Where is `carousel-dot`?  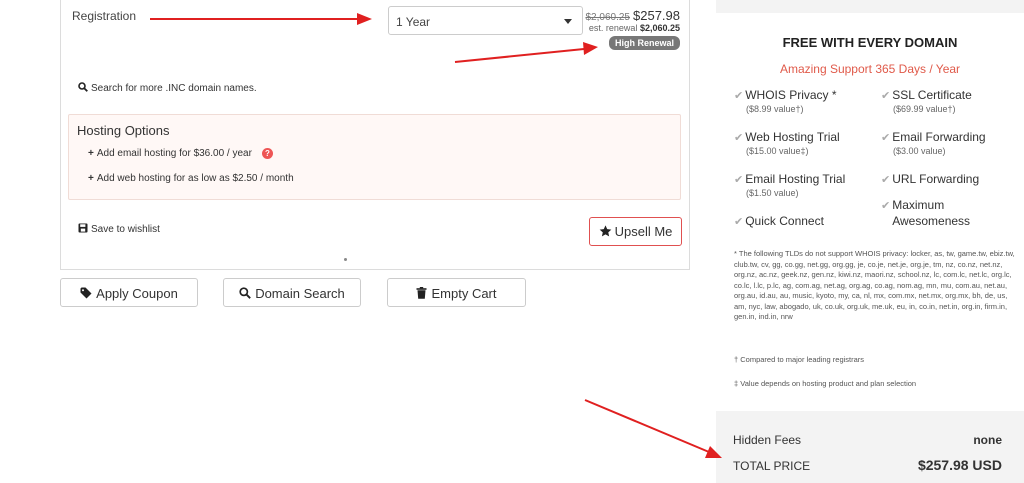 carousel-dot is located at coordinates (345, 259).